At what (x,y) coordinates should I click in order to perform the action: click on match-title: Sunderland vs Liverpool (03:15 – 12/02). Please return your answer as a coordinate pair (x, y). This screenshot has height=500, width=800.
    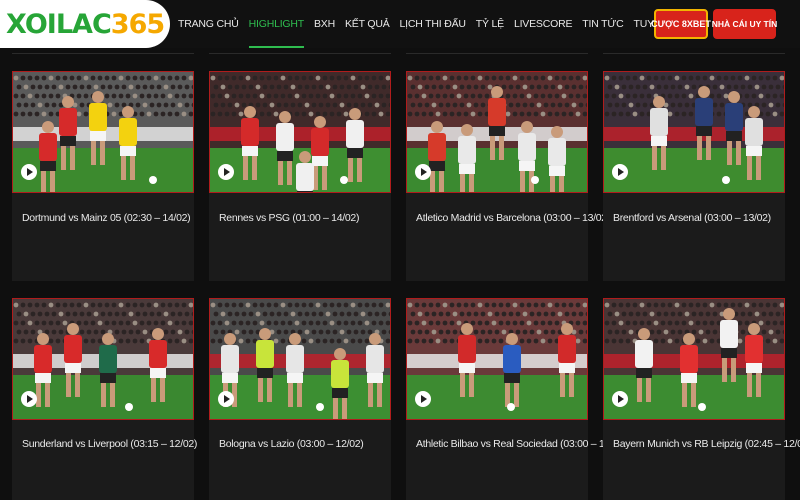
    Looking at the image, I should click on (109, 444).